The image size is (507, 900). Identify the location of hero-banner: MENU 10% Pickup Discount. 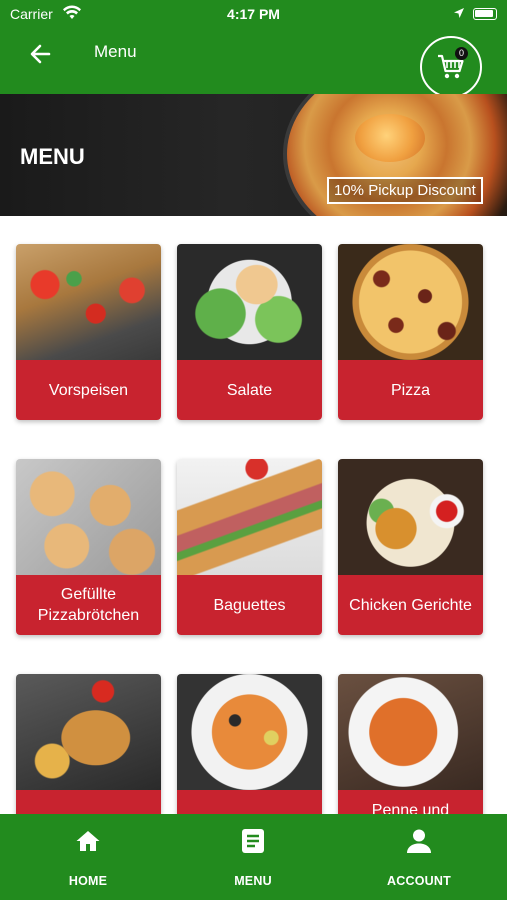
(253, 155).